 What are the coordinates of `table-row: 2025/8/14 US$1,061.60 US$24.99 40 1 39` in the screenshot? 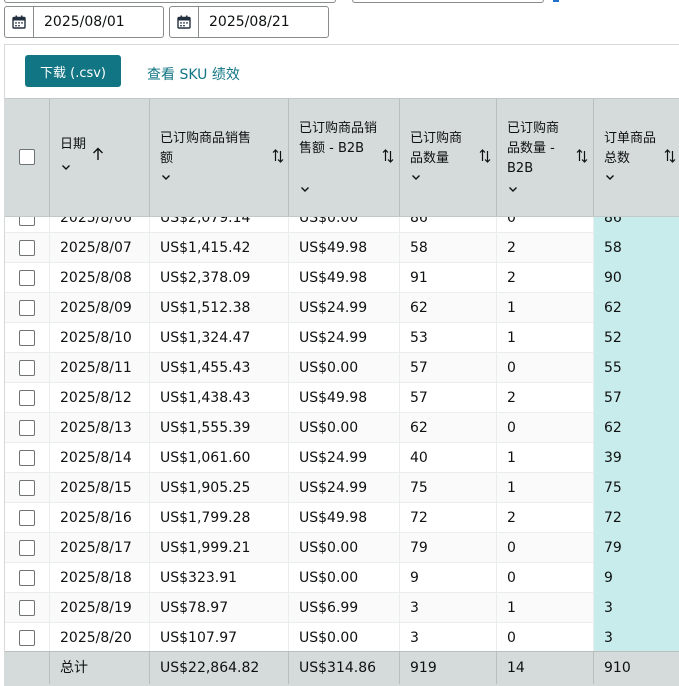 It's located at (342, 458).